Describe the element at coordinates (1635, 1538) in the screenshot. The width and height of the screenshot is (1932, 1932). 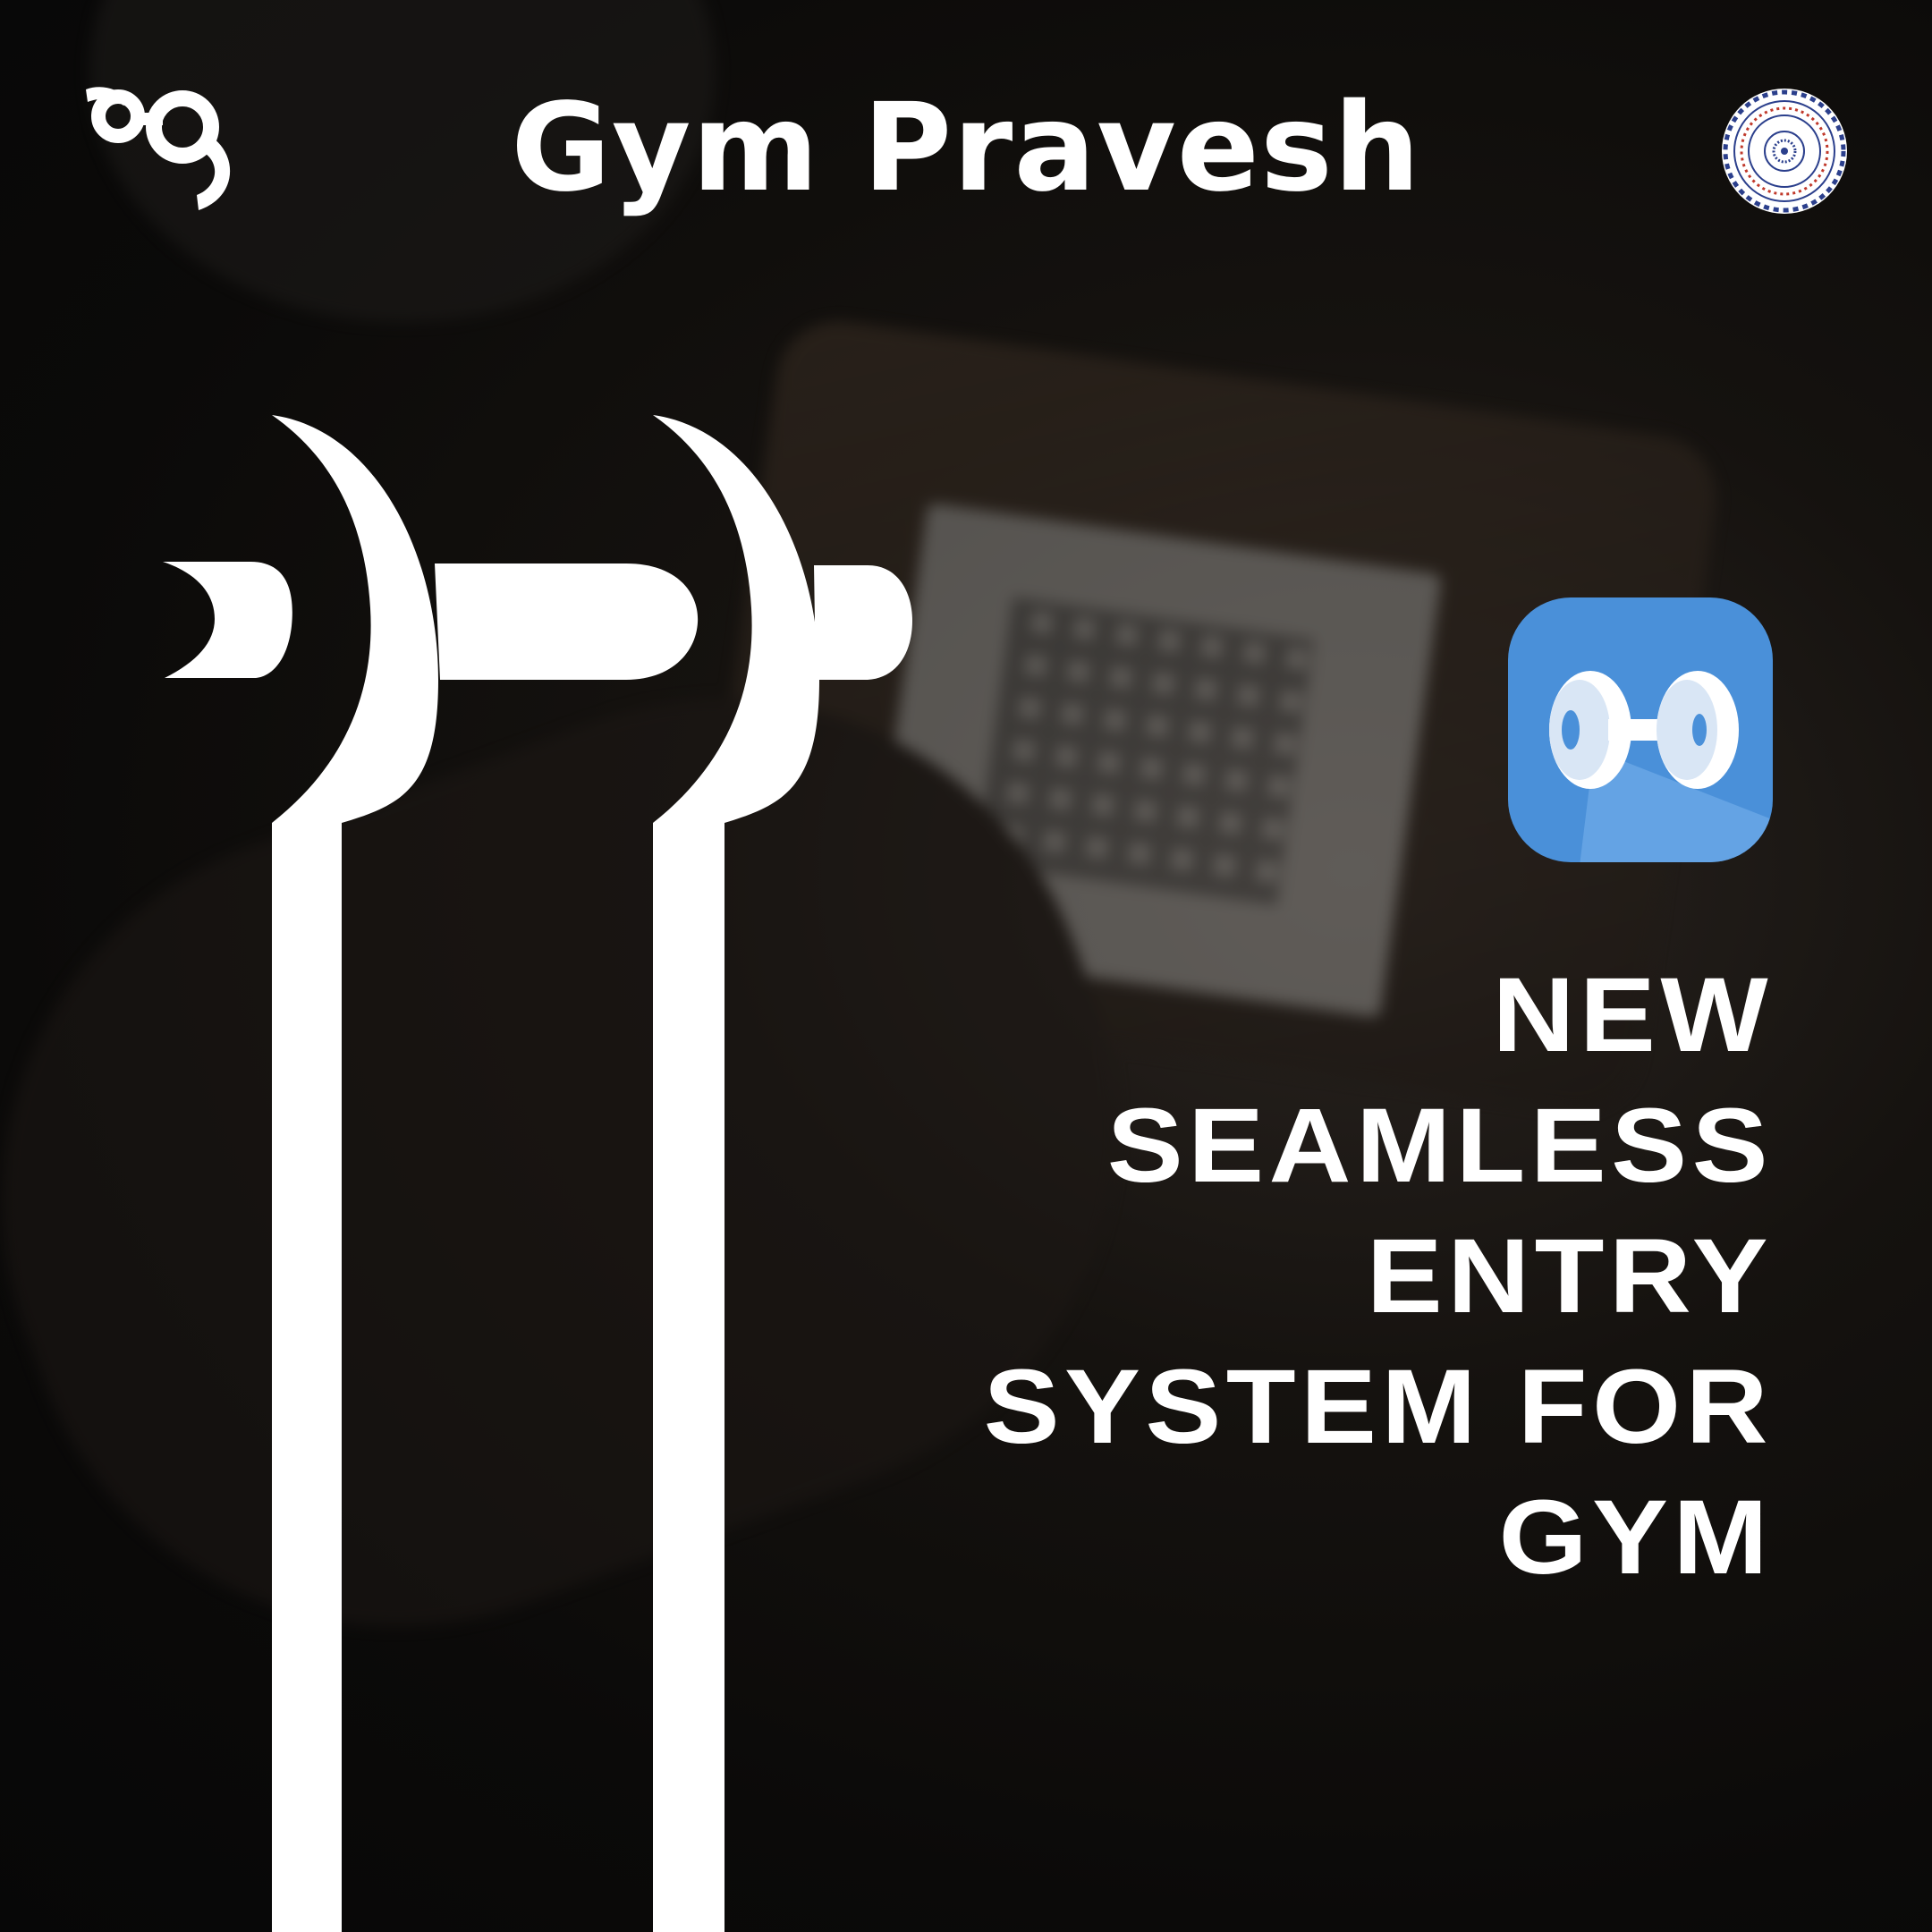
I see `headline-line: GYM` at that location.